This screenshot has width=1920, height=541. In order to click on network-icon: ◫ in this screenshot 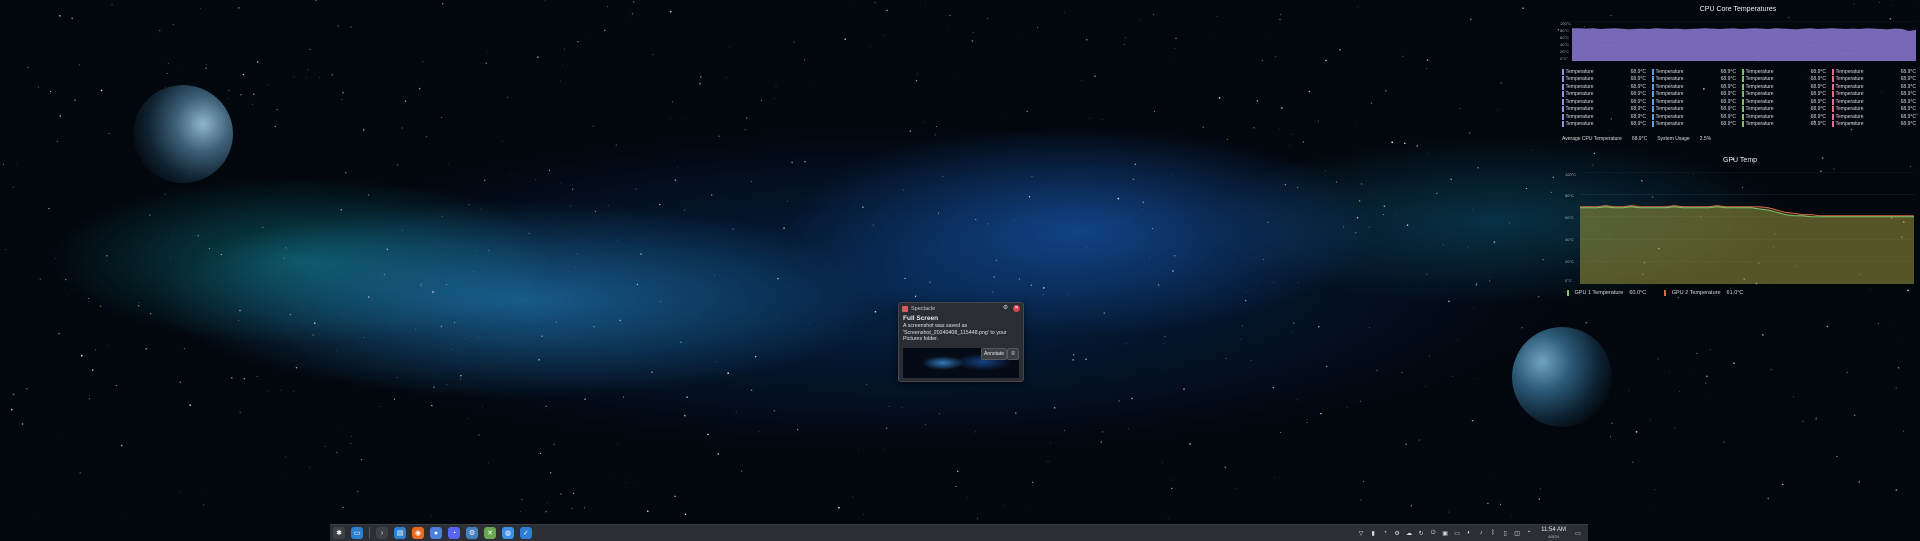, I will do `click(1517, 533)`.